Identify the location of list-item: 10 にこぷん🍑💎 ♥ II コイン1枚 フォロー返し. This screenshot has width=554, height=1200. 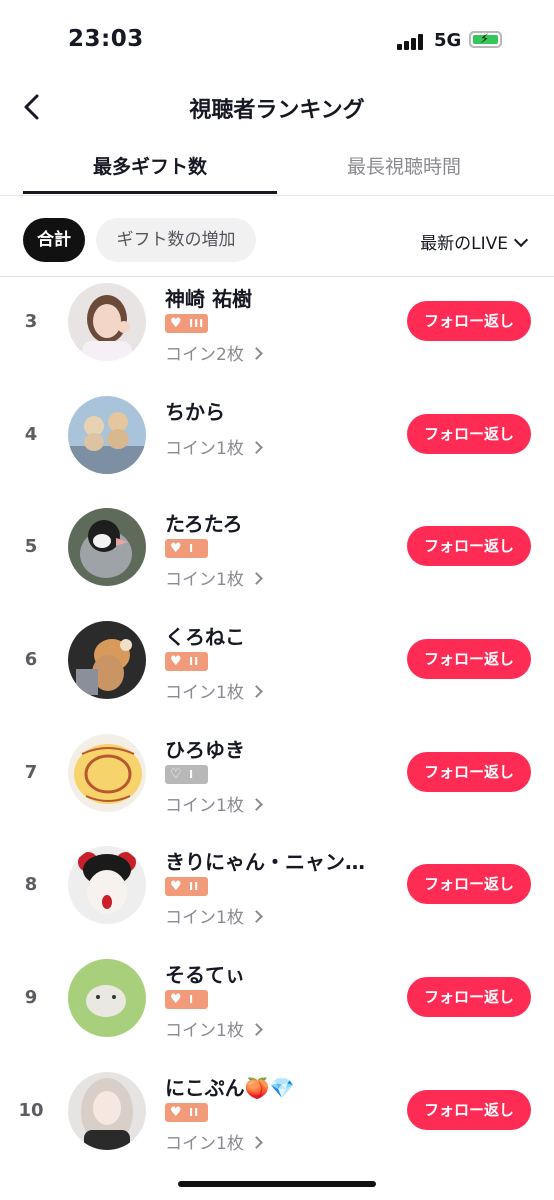
(277, 1122).